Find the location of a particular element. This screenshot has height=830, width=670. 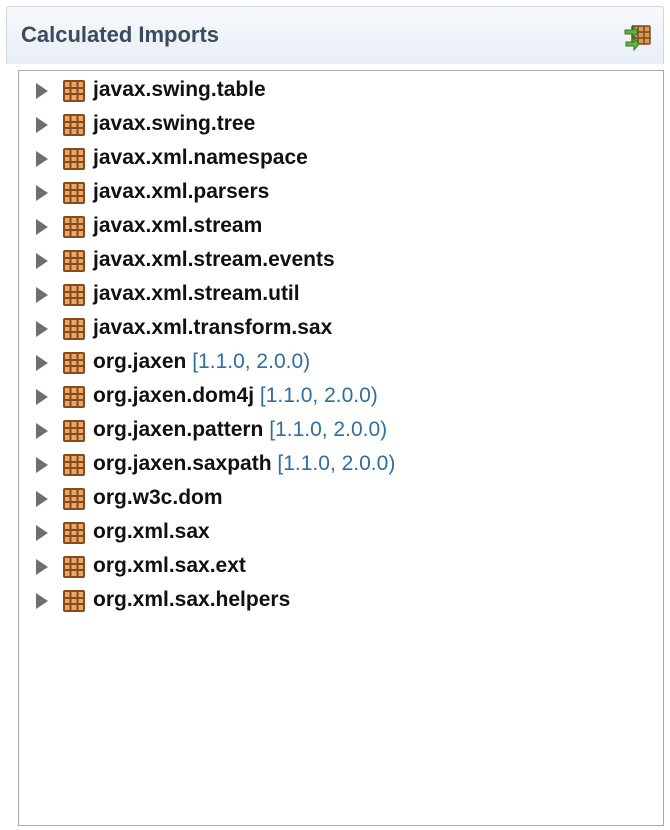

tree-item-label: org.jaxen.dom4j [1.1.0, 2.0.0) is located at coordinates (235, 396).